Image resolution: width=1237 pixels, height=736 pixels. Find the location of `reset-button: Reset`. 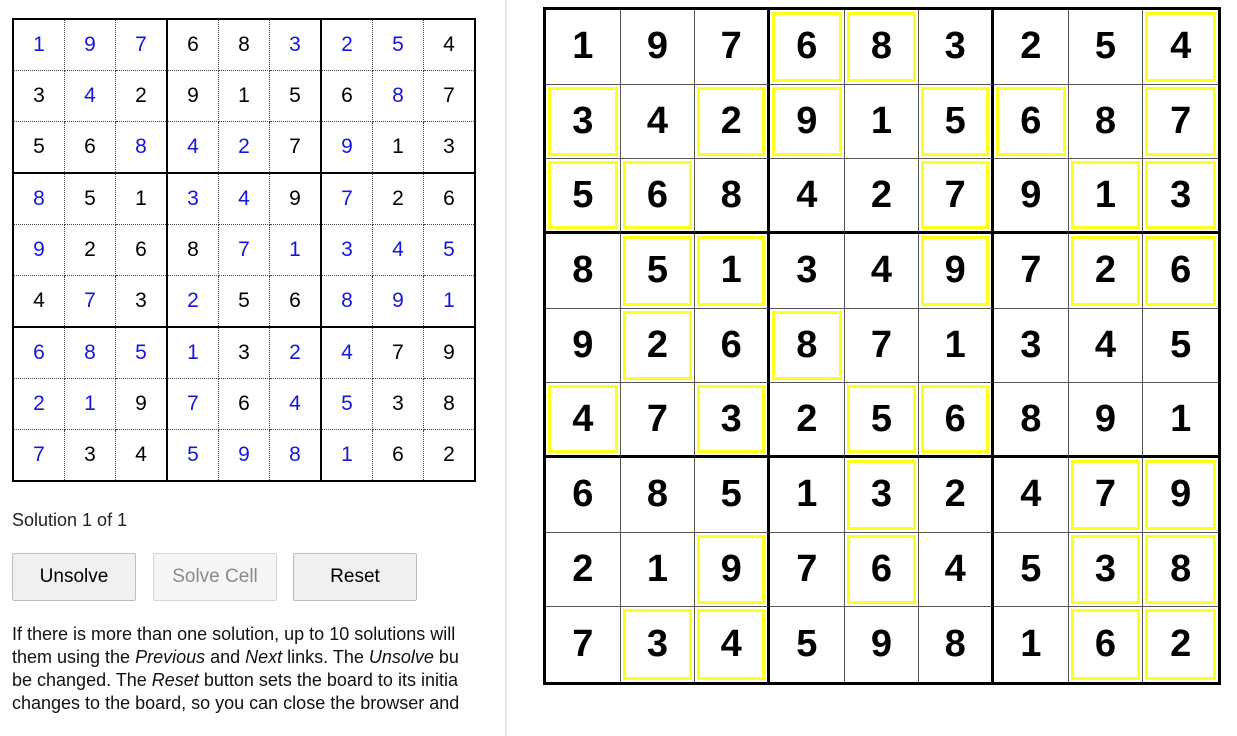

reset-button: Reset is located at coordinates (355, 577).